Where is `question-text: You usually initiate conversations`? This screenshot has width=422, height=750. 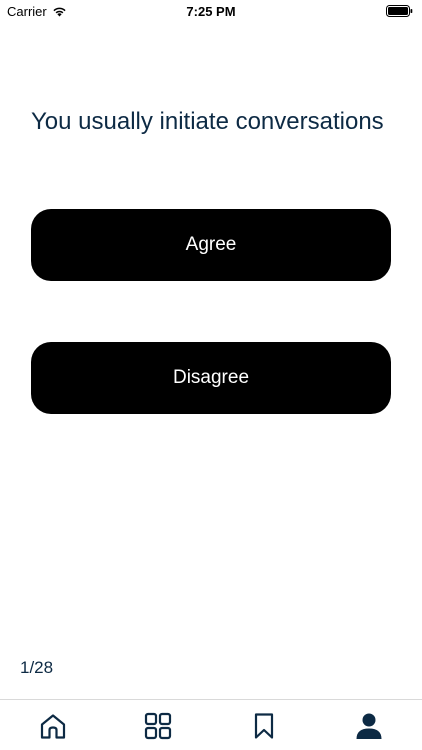 question-text: You usually initiate conversations is located at coordinates (207, 121).